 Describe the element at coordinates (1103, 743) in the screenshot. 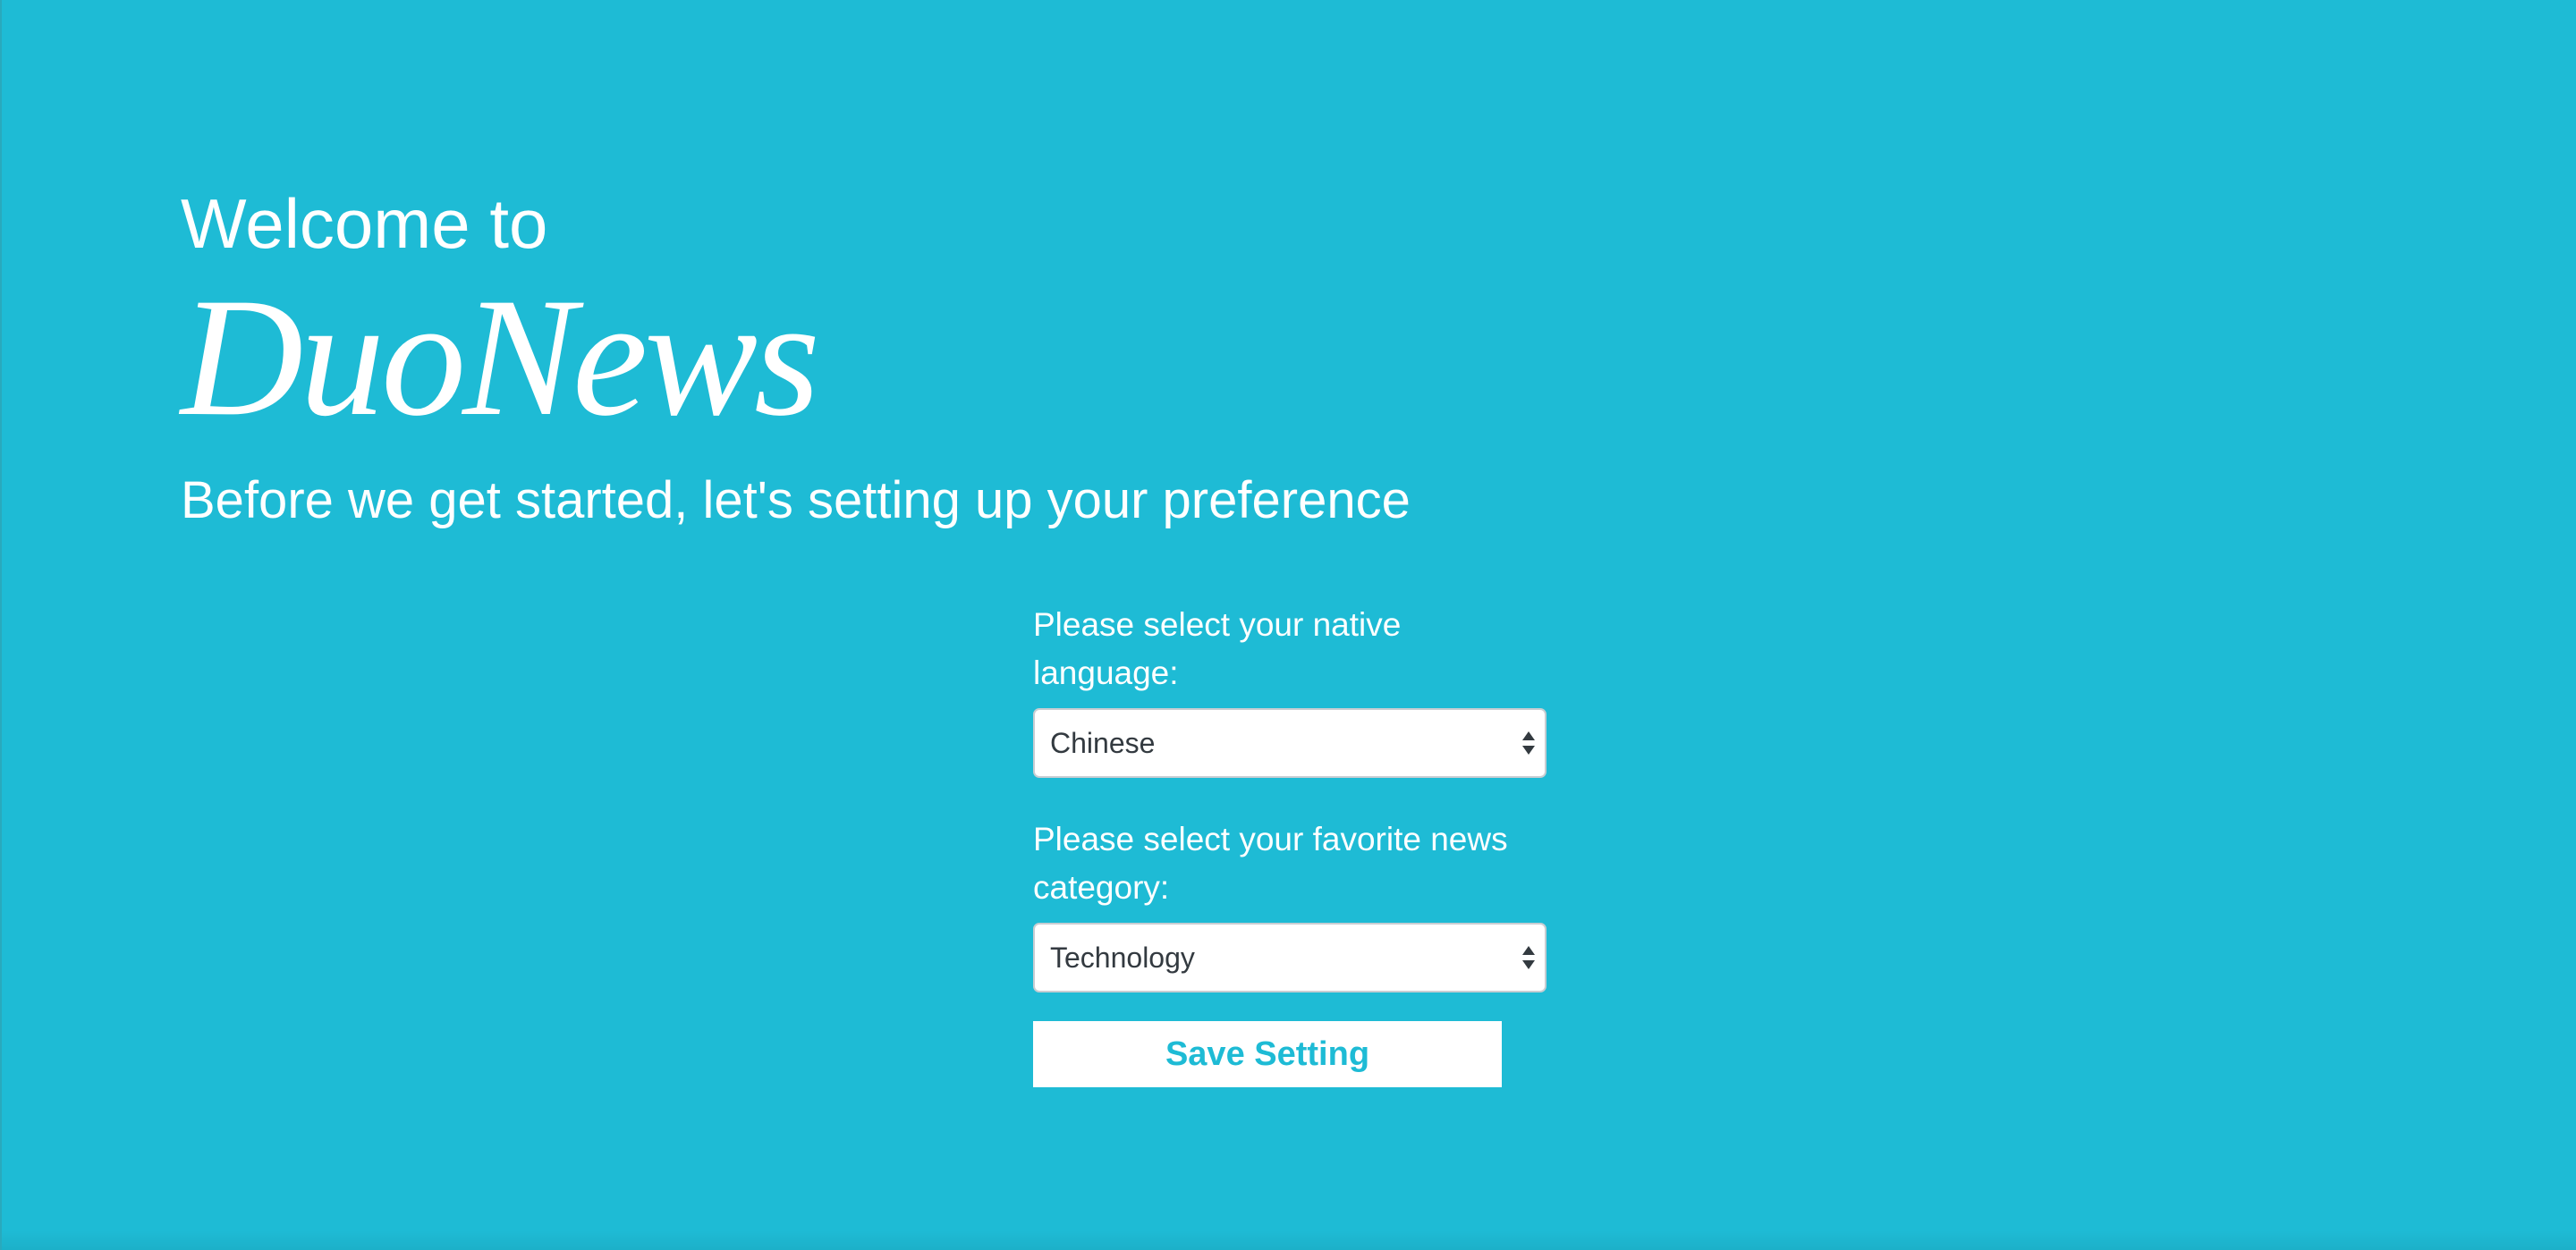

I see `native-language-value: Chinese` at that location.